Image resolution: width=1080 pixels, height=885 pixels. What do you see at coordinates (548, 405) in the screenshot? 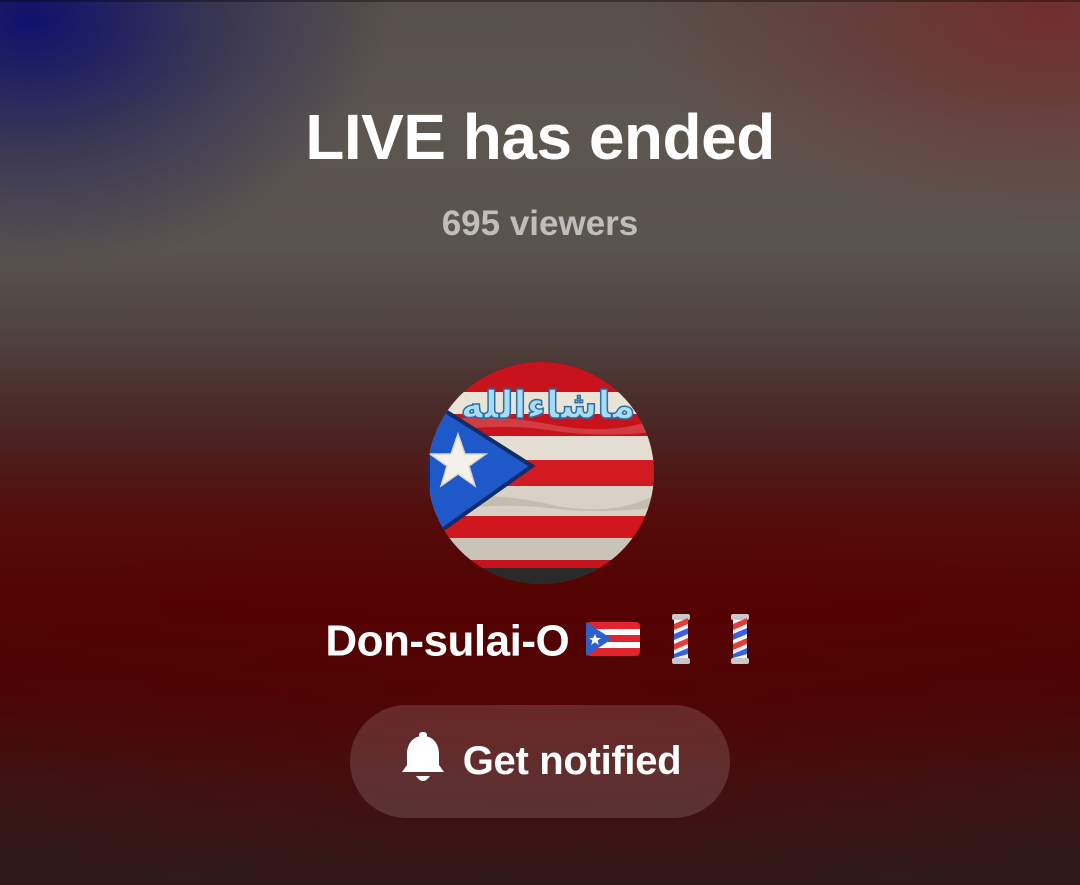
I see `avatar-caption-text: ماشاءالله` at bounding box center [548, 405].